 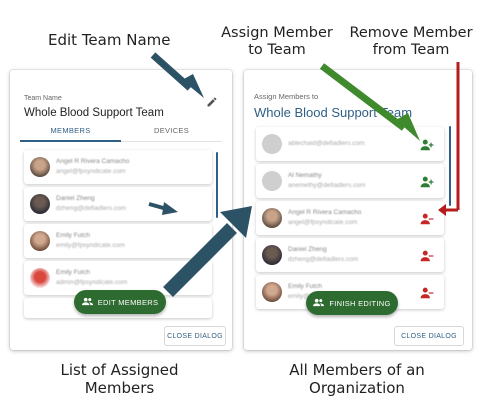 What do you see at coordinates (449, 139) in the screenshot?
I see `arrow-remove-member` at bounding box center [449, 139].